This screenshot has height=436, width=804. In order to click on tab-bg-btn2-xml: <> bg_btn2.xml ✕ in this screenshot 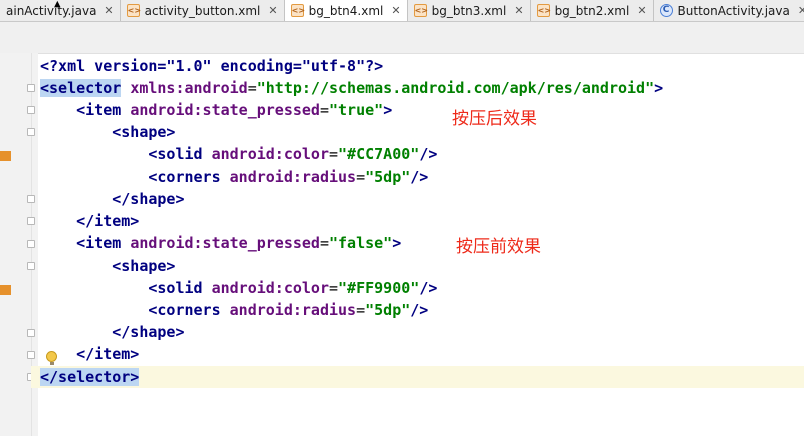, I will do `click(592, 10)`.